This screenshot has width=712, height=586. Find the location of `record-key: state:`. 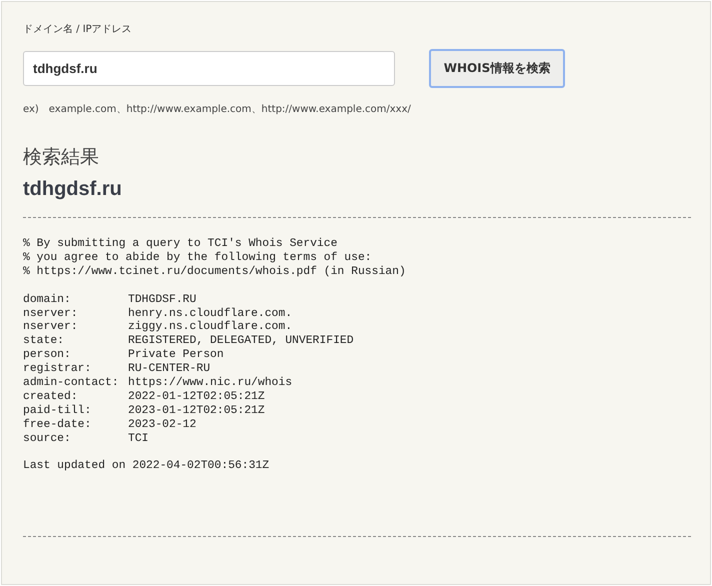

record-key: state: is located at coordinates (75, 342).